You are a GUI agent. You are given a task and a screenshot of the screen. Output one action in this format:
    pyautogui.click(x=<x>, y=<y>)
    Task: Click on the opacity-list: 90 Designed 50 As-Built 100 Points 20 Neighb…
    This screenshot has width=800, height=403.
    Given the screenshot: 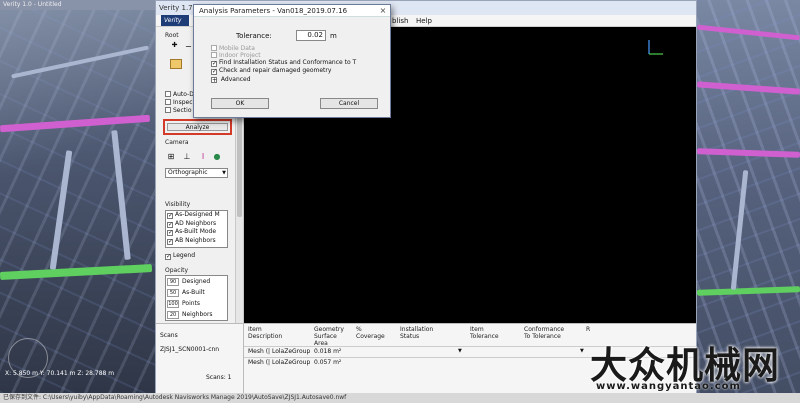 What is the action you would take?
    pyautogui.click(x=196, y=298)
    